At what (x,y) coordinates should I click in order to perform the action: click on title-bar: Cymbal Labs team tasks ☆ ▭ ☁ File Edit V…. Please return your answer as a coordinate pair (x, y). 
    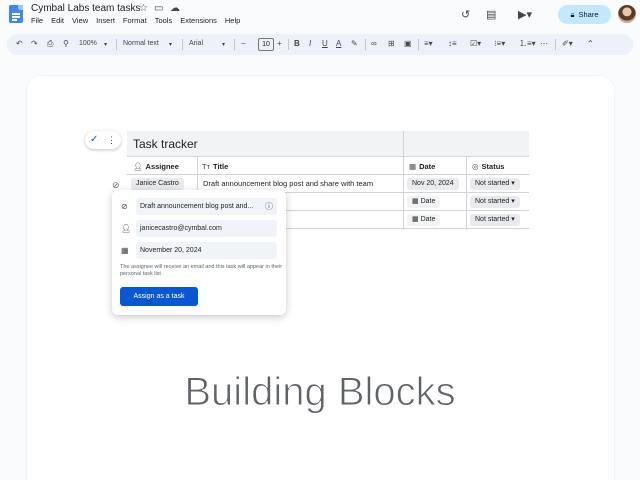
    Looking at the image, I should click on (320, 15).